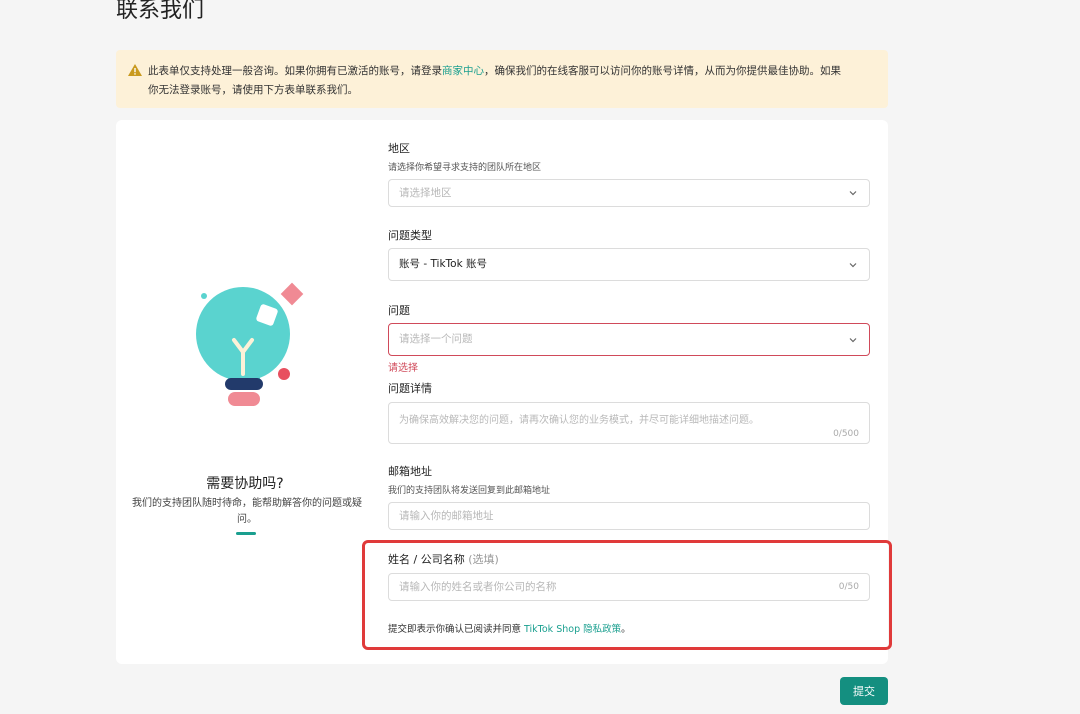 The image size is (1080, 714). What do you see at coordinates (410, 471) in the screenshot?
I see `email-label: 邮箱地址` at bounding box center [410, 471].